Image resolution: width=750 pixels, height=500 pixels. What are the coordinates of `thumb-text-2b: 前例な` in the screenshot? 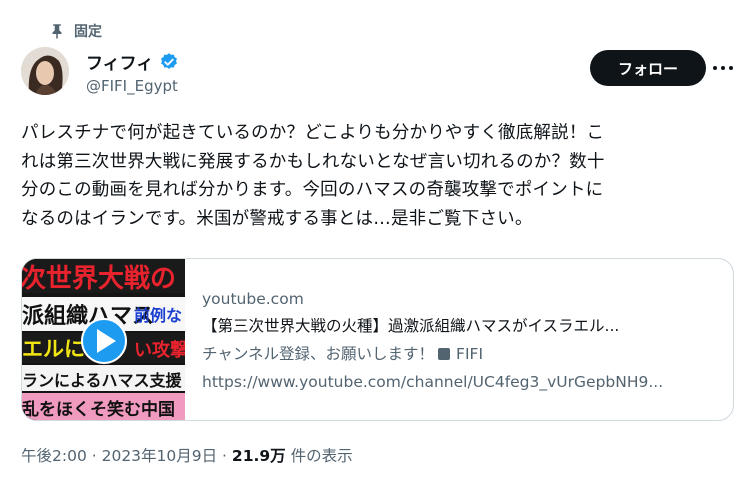 It's located at (158, 315).